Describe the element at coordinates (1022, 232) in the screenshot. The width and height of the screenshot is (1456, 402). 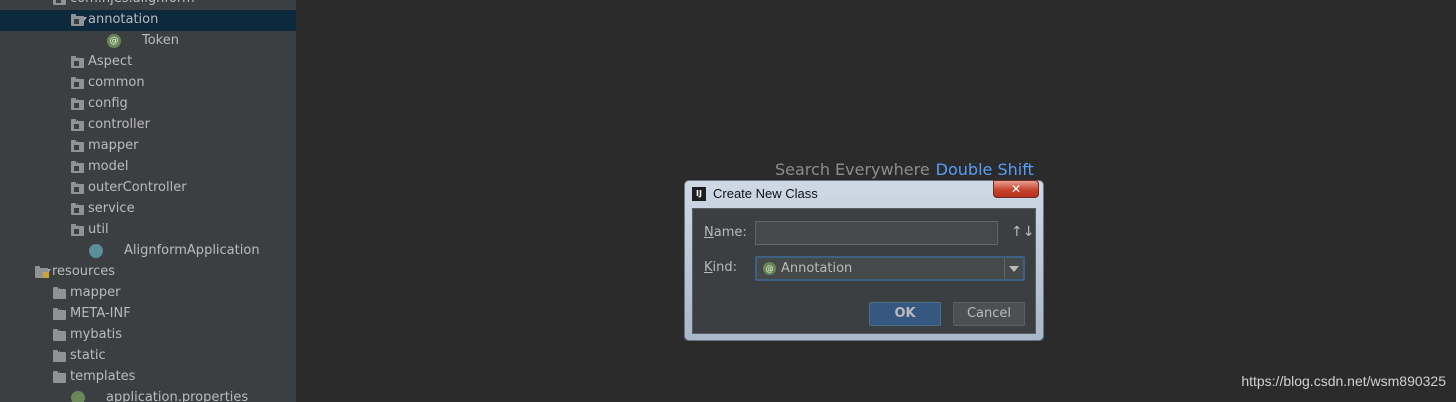
I see `sort-arrows-icon: ↑↓` at that location.